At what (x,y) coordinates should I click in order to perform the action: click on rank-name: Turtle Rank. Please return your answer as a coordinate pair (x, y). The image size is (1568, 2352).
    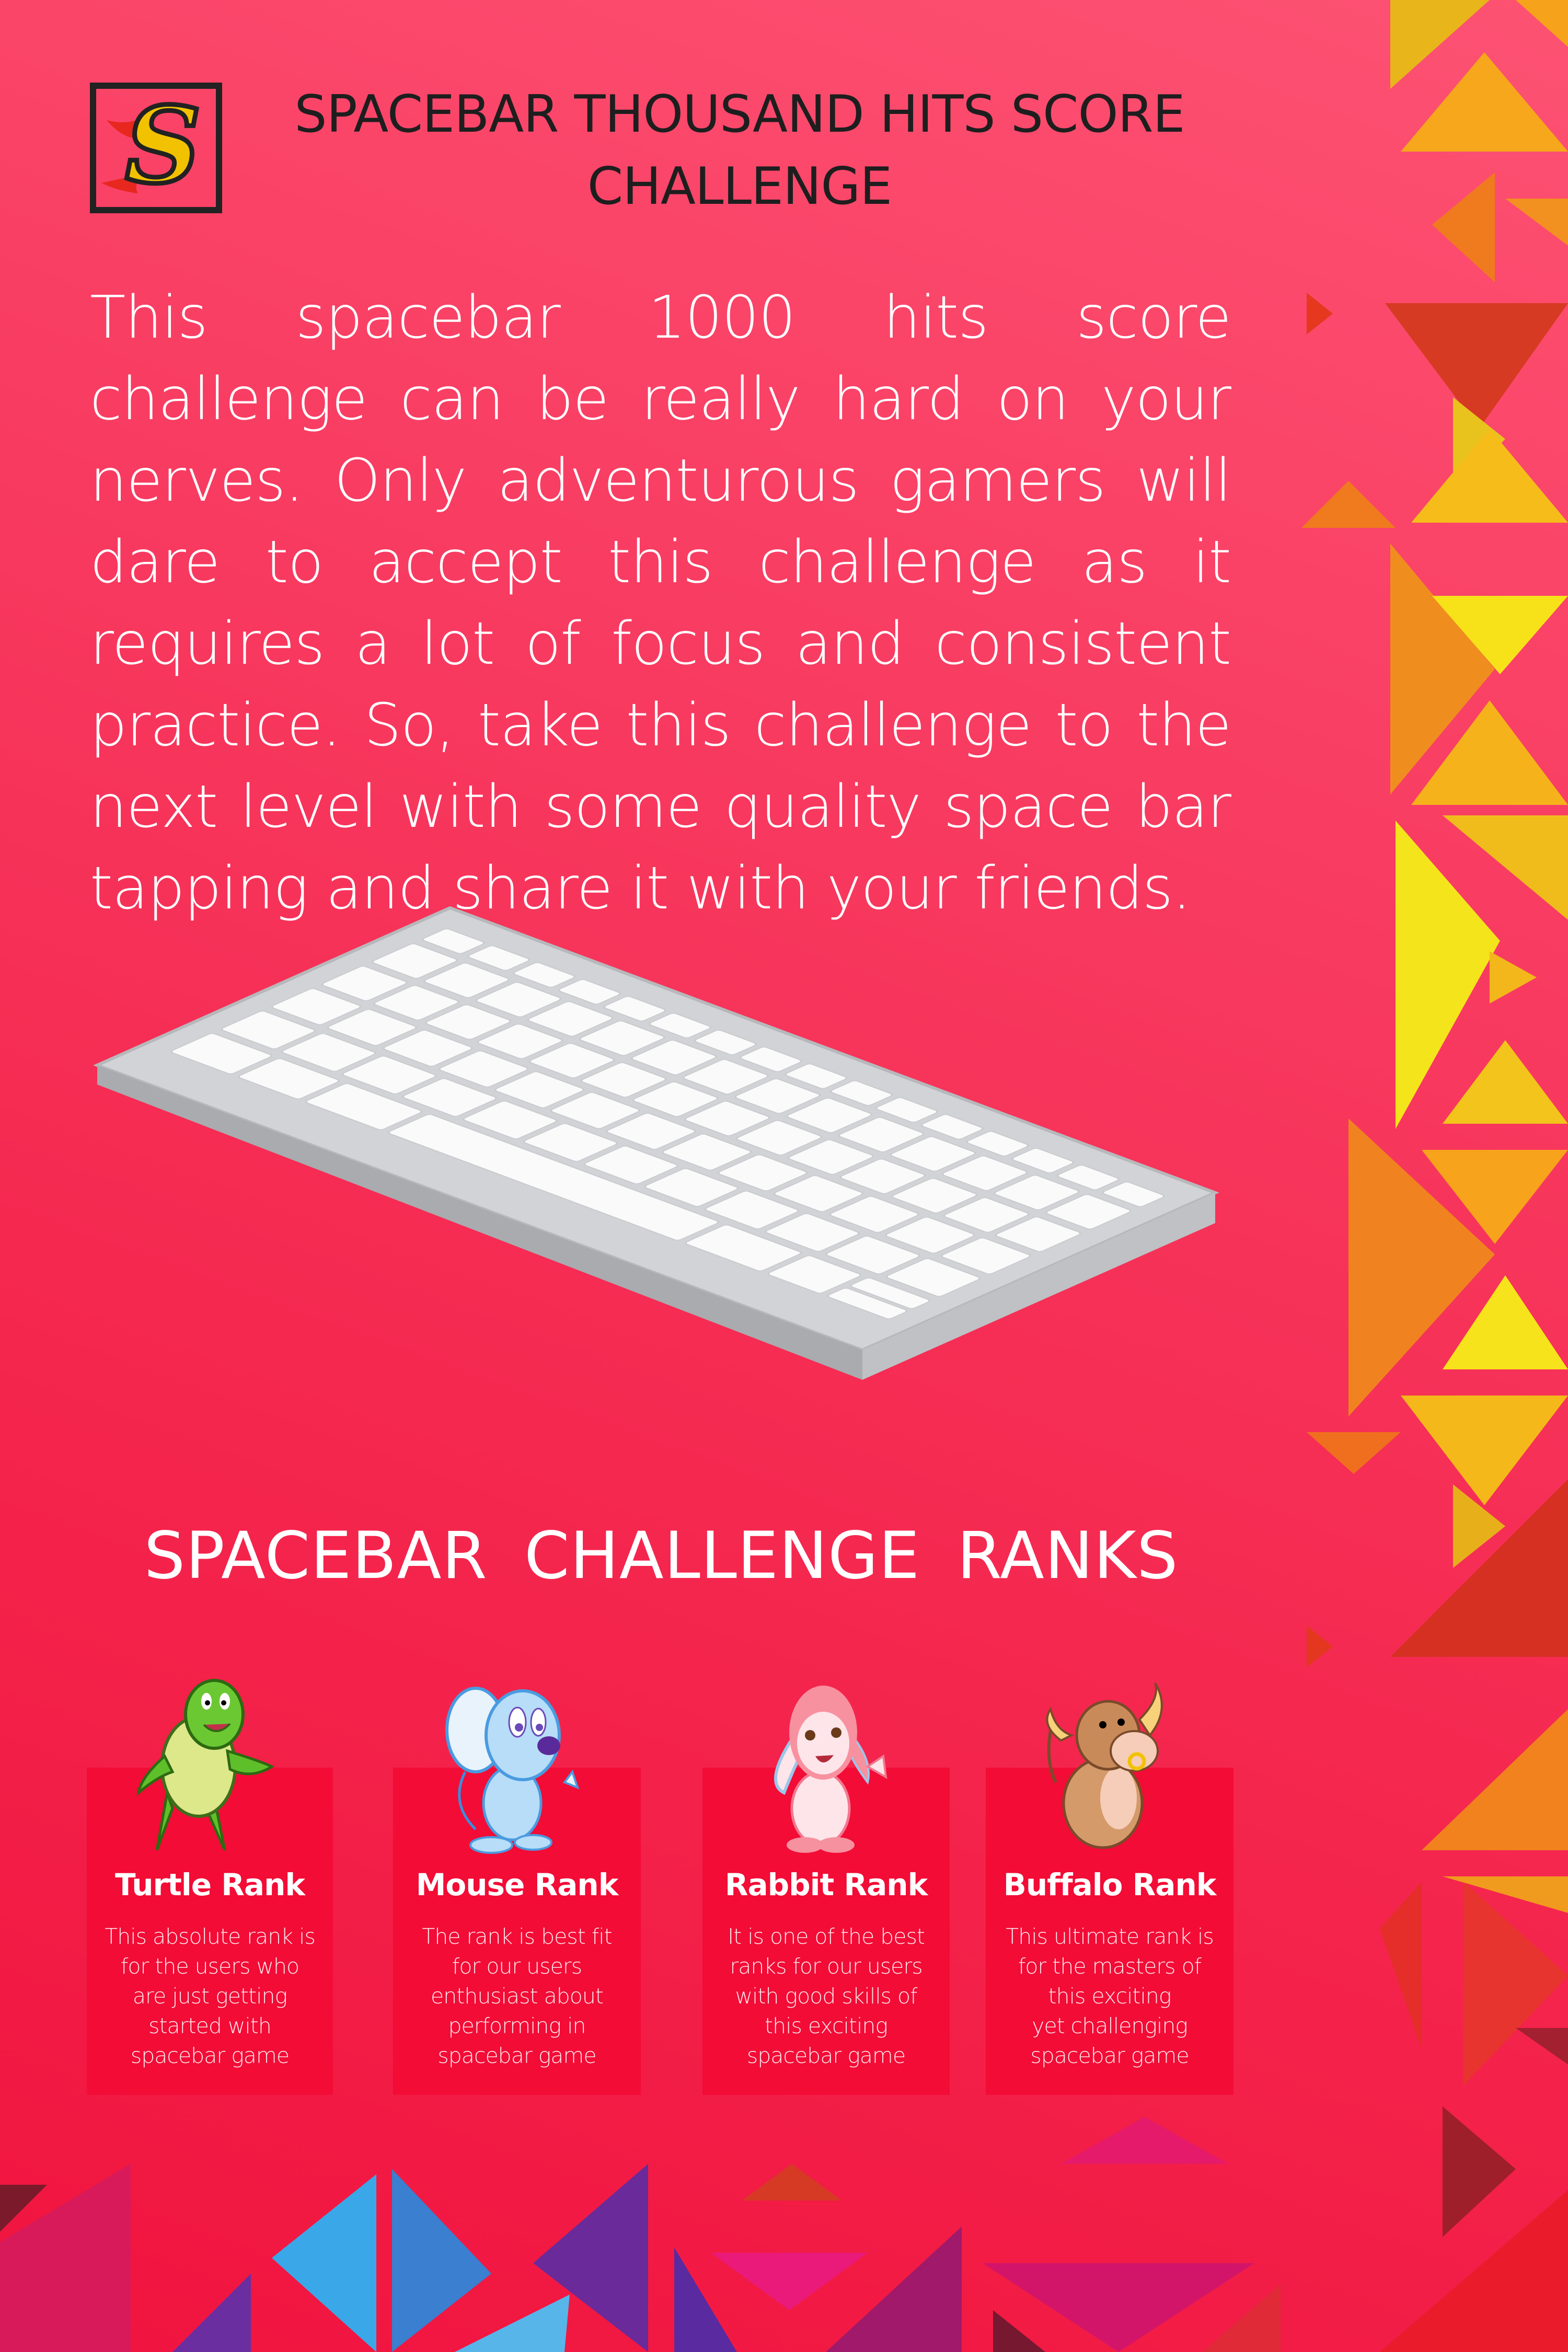
    Looking at the image, I should click on (210, 1885).